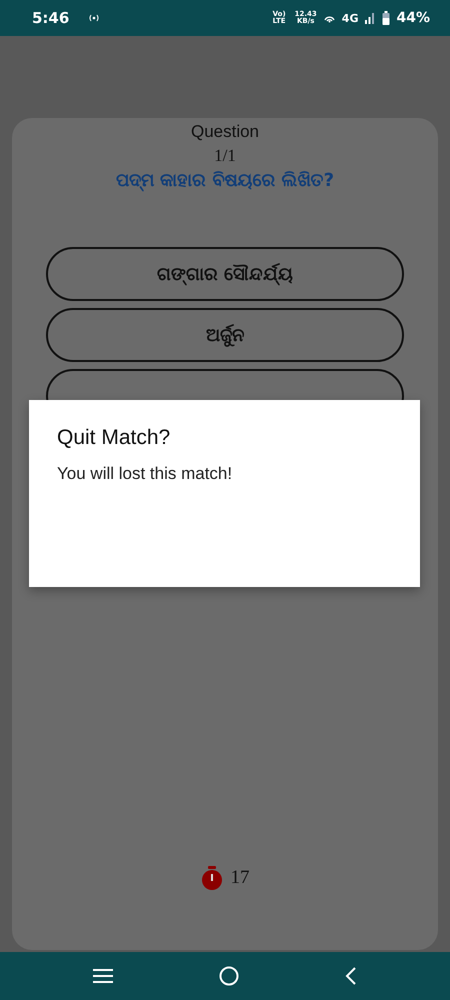 This screenshot has height=1000, width=450. I want to click on question-text: ପଦ୍ମ କାହାର ବିଷୟରେ ଲିଖିତ?, so click(225, 180).